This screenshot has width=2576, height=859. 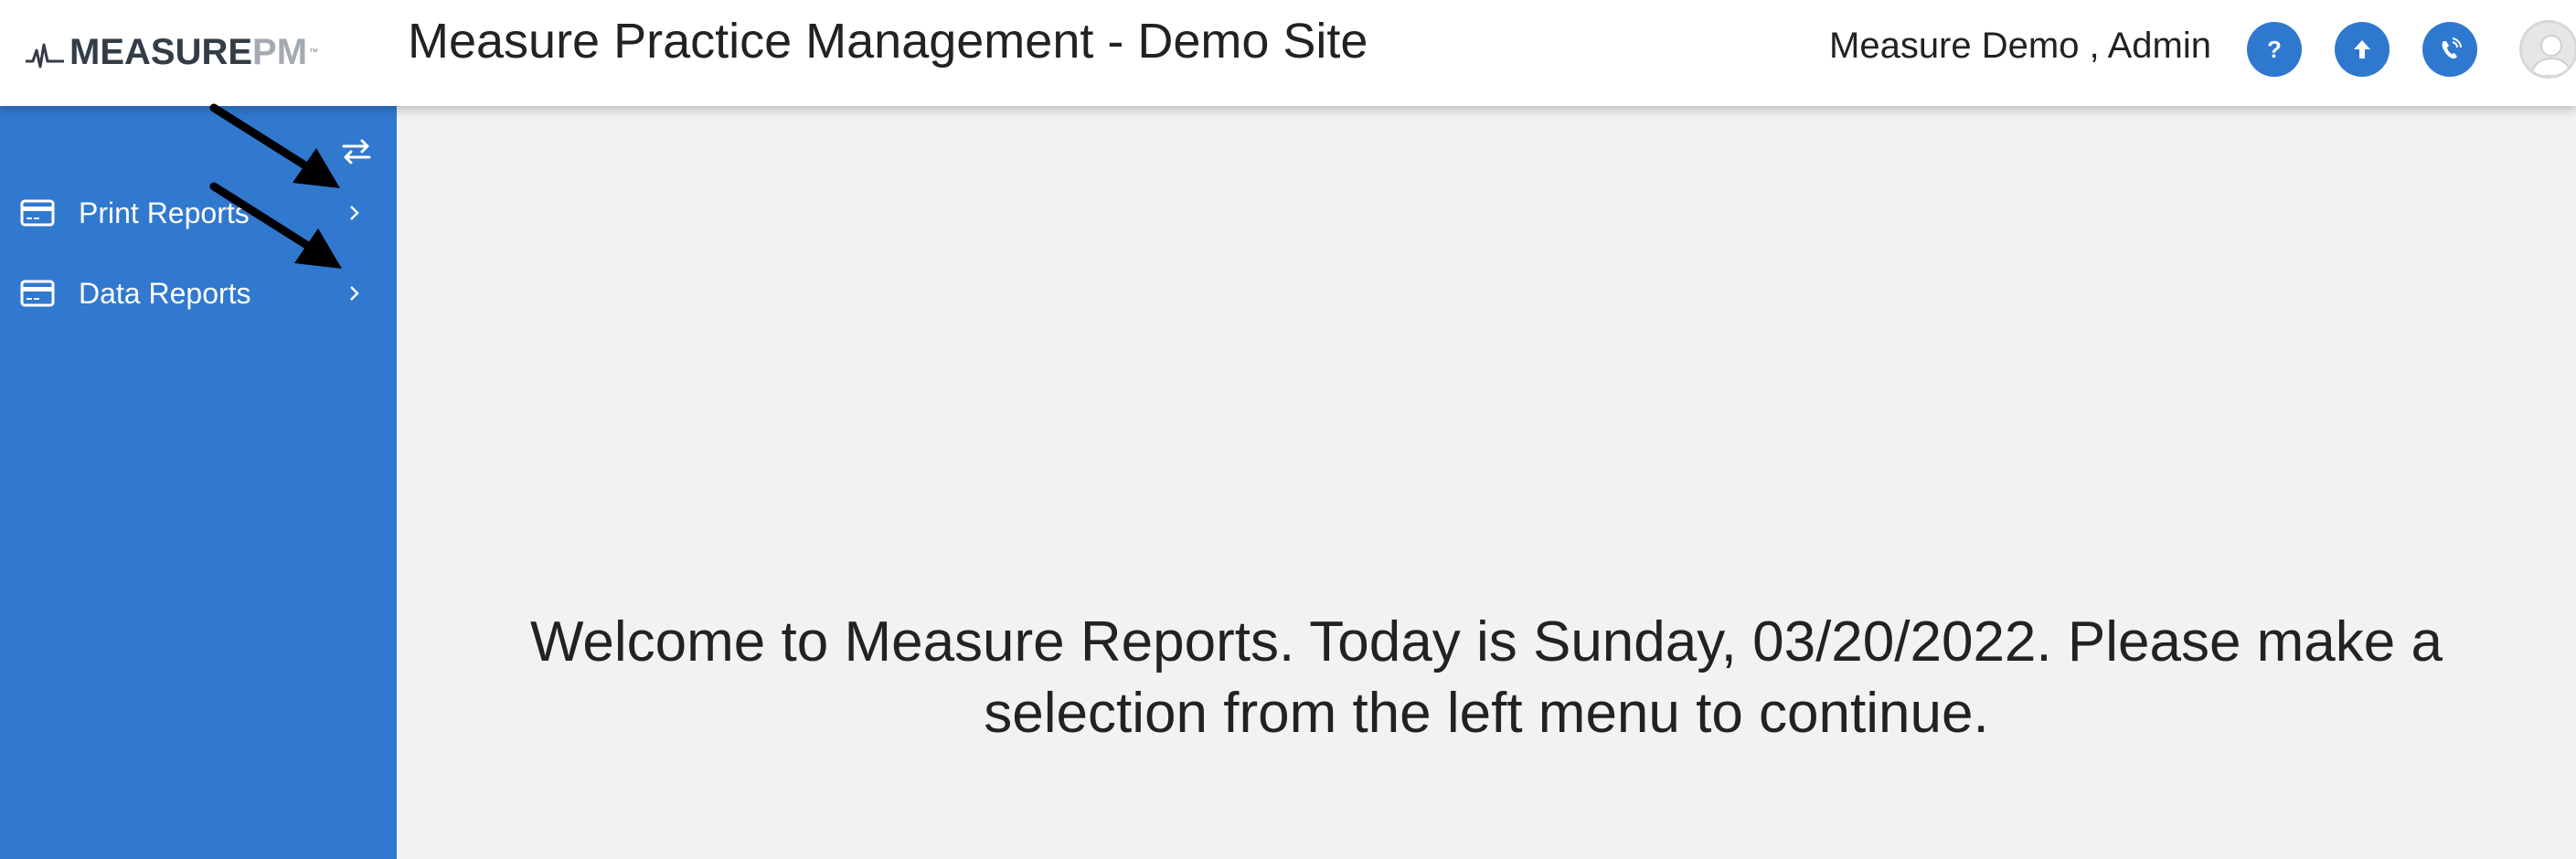 What do you see at coordinates (164, 212) in the screenshot?
I see `sidebar-item-label: Print Reports` at bounding box center [164, 212].